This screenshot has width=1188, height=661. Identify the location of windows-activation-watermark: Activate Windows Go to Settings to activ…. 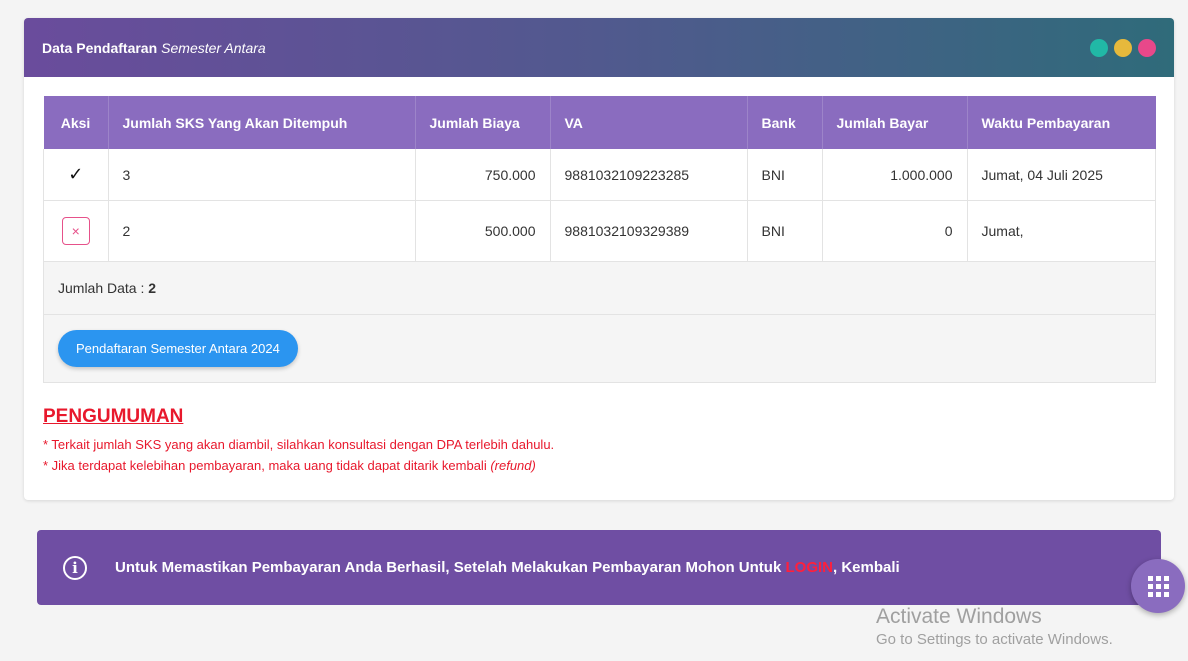
(994, 626).